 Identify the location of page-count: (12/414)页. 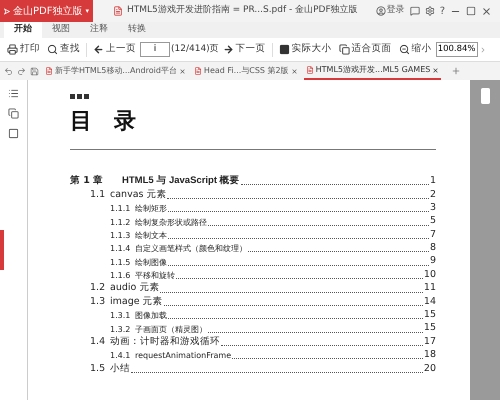
(195, 49).